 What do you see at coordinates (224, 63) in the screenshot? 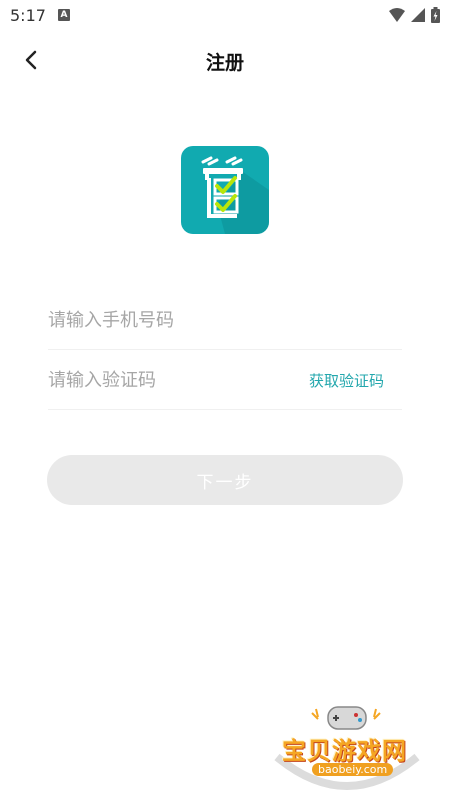
I see `page-title: 注册` at bounding box center [224, 63].